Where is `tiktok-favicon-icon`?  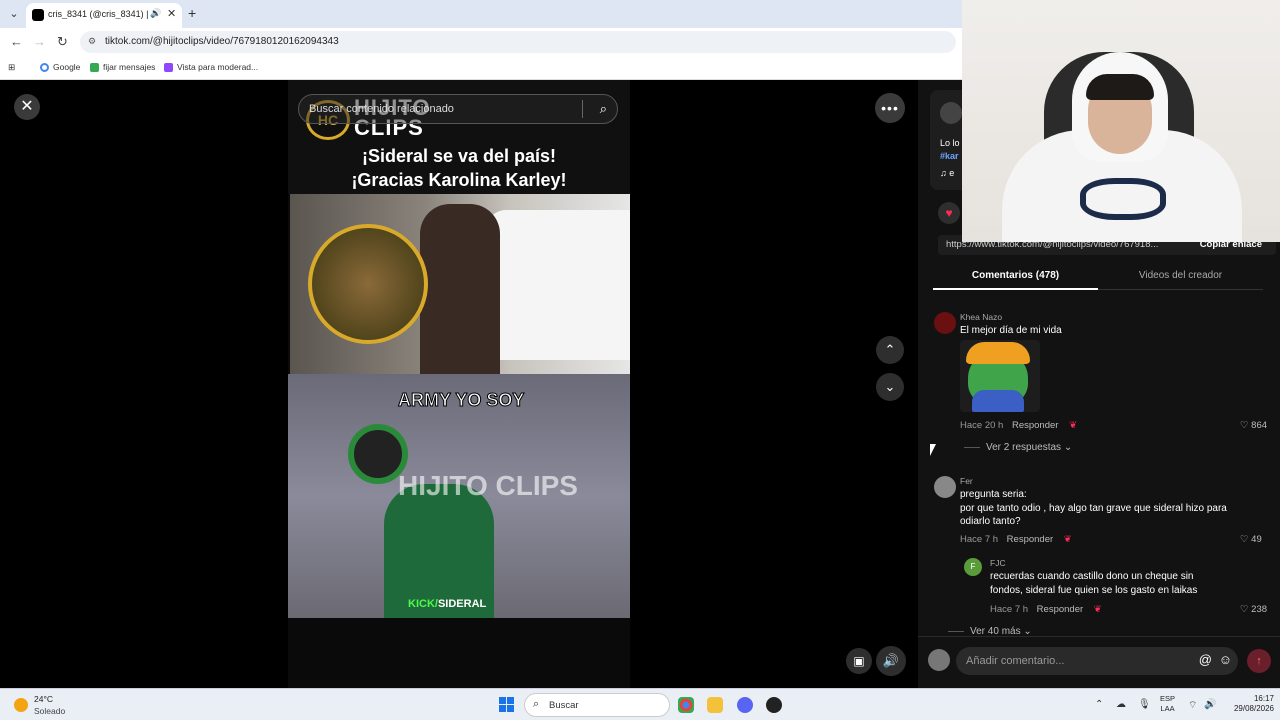 tiktok-favicon-icon is located at coordinates (38, 15).